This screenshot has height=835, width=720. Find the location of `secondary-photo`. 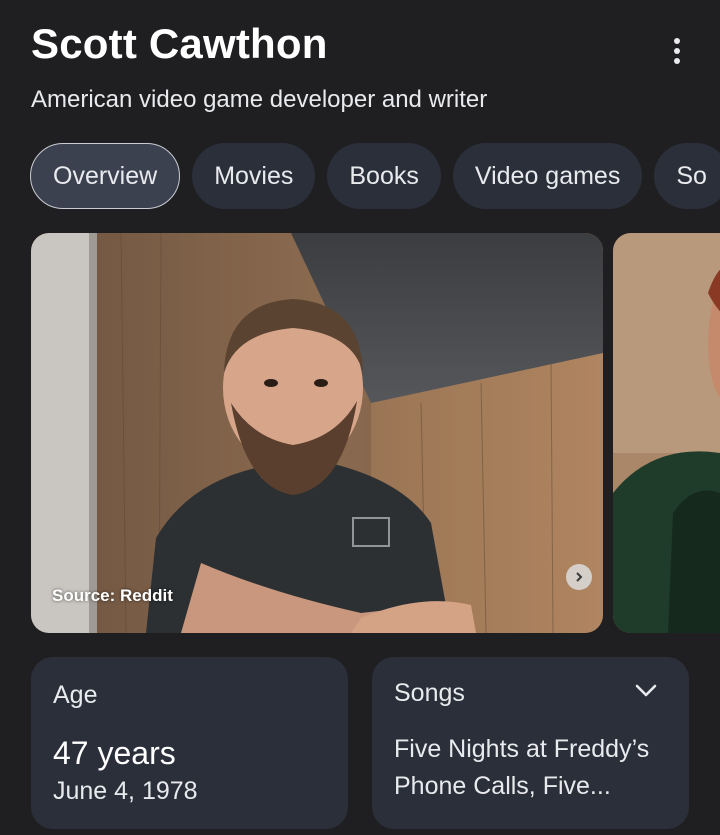

secondary-photo is located at coordinates (666, 433).